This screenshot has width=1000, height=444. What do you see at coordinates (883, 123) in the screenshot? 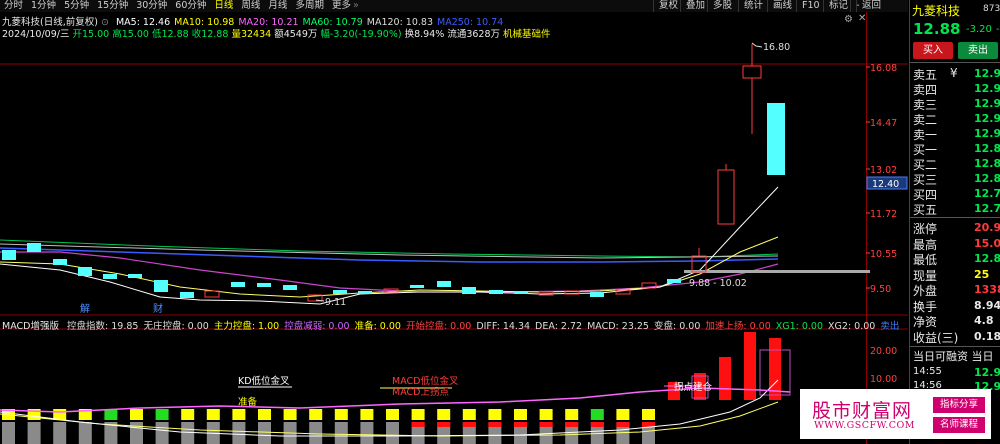
I see `price-tick: 14.47` at bounding box center [883, 123].